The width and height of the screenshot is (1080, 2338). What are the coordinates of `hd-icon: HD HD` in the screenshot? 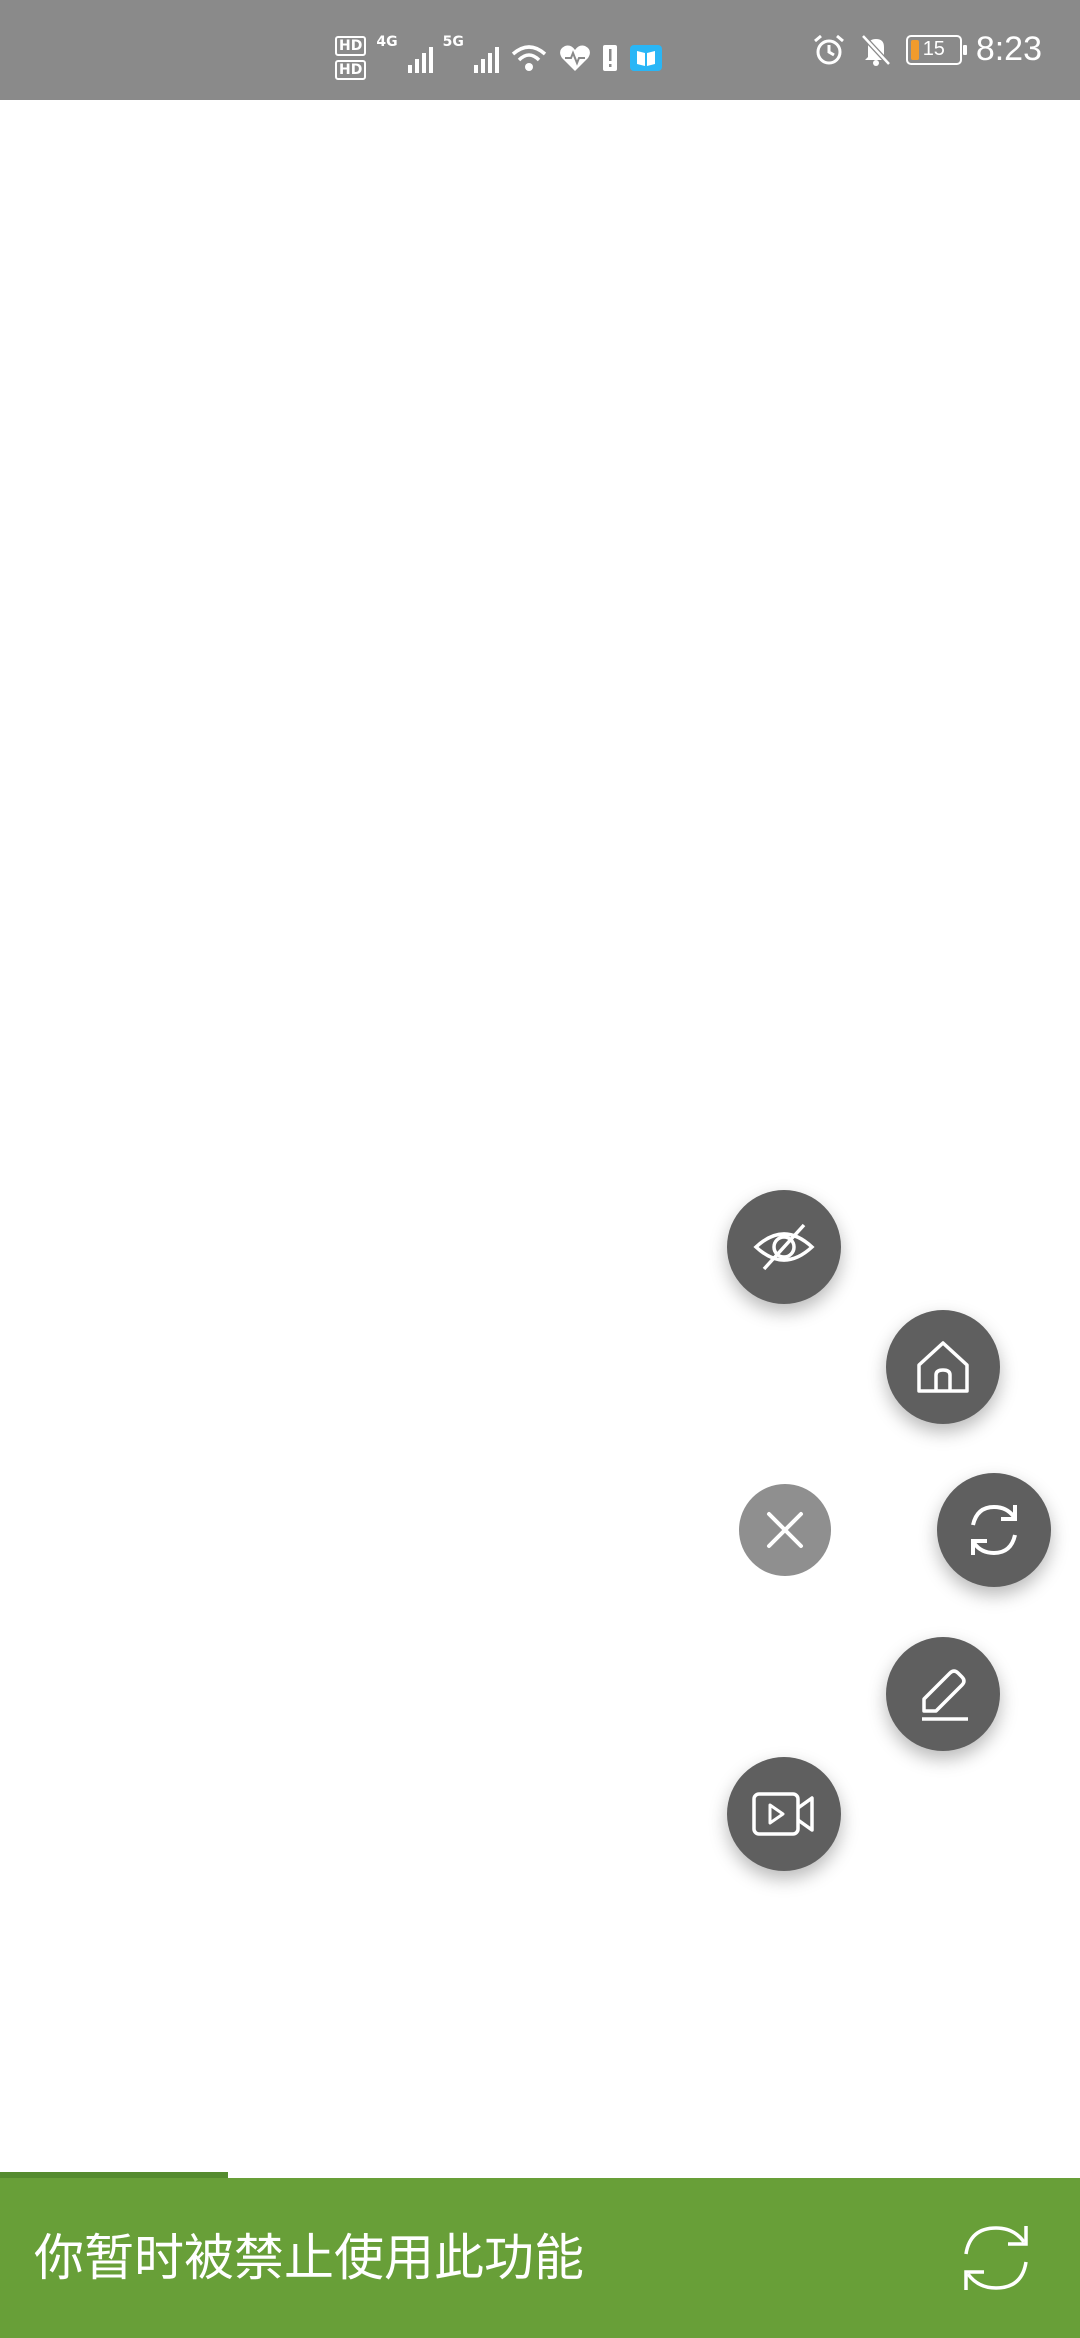 It's located at (351, 58).